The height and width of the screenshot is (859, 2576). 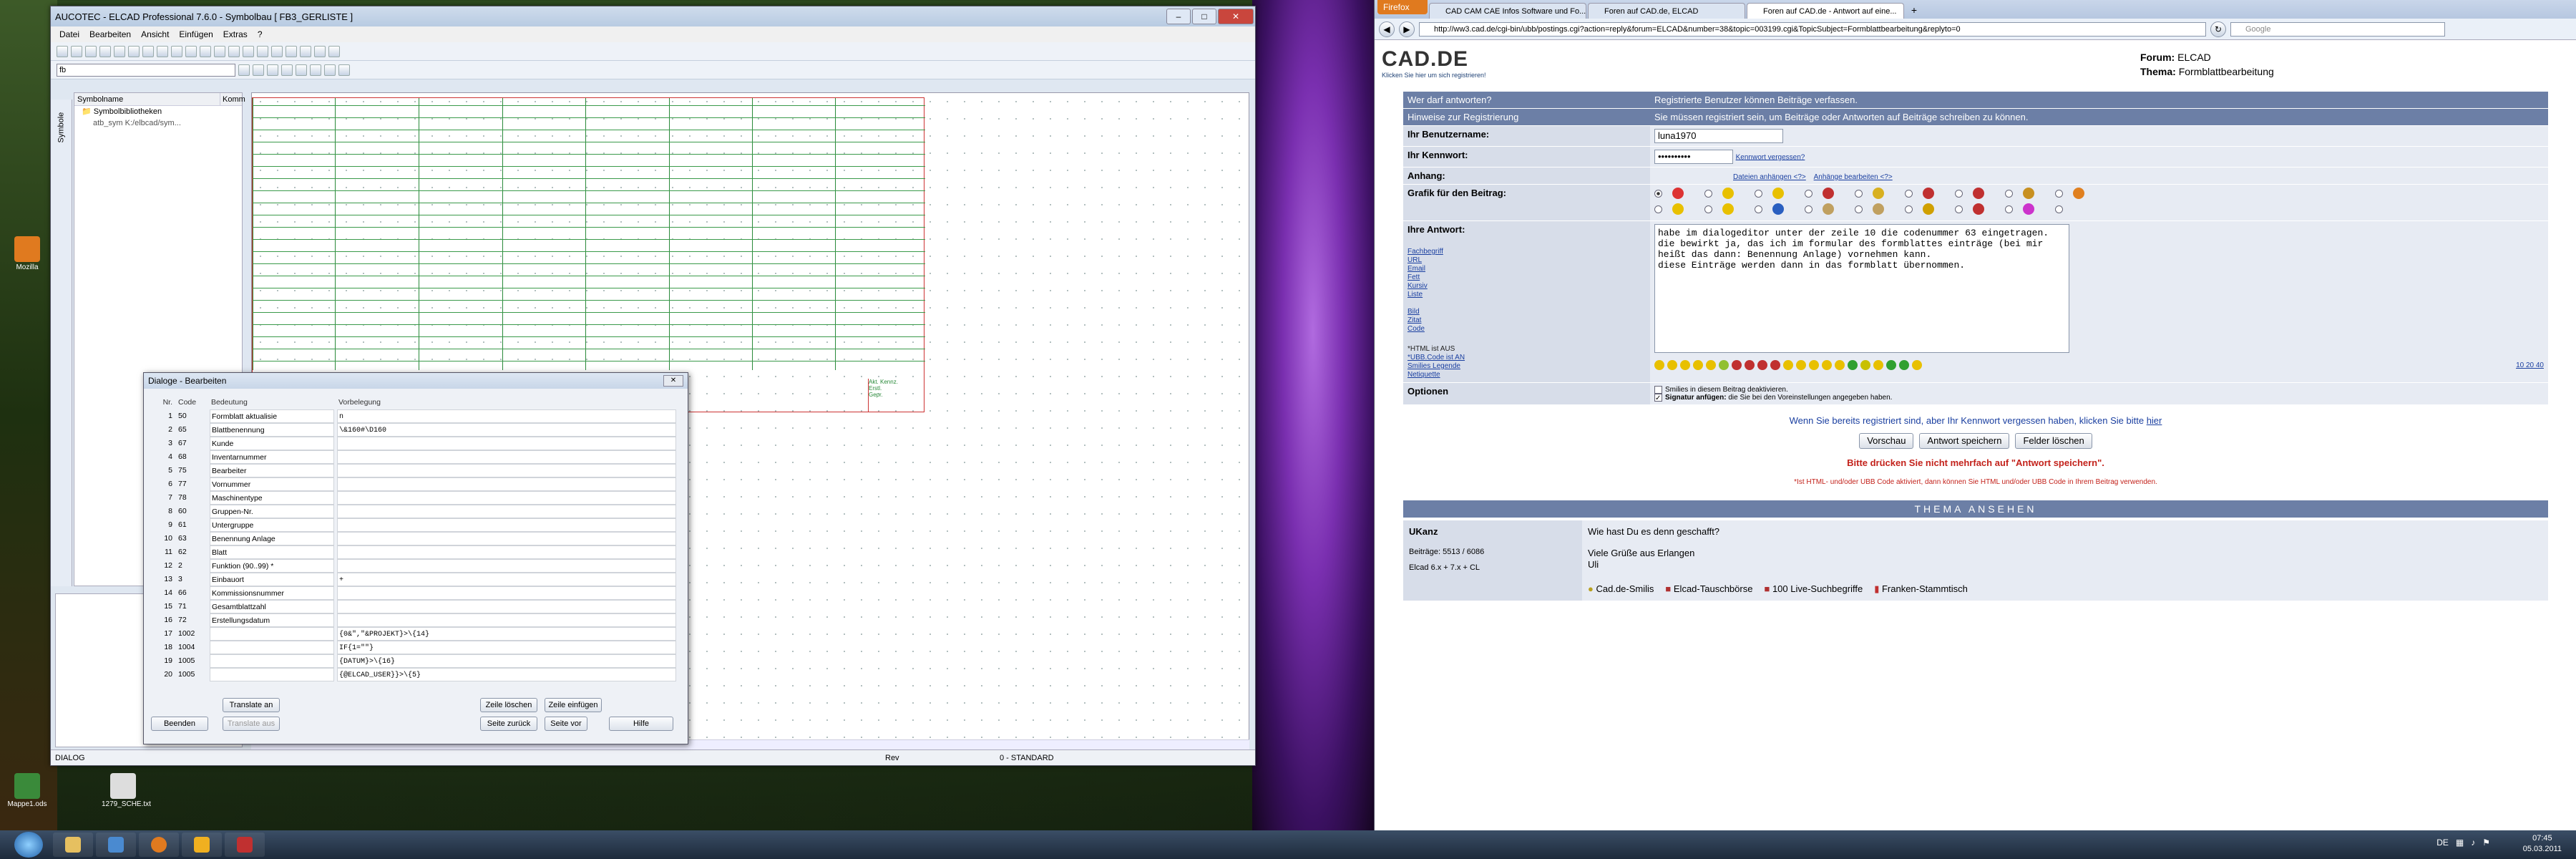 I want to click on dialog-close-button: ✕, so click(x=673, y=381).